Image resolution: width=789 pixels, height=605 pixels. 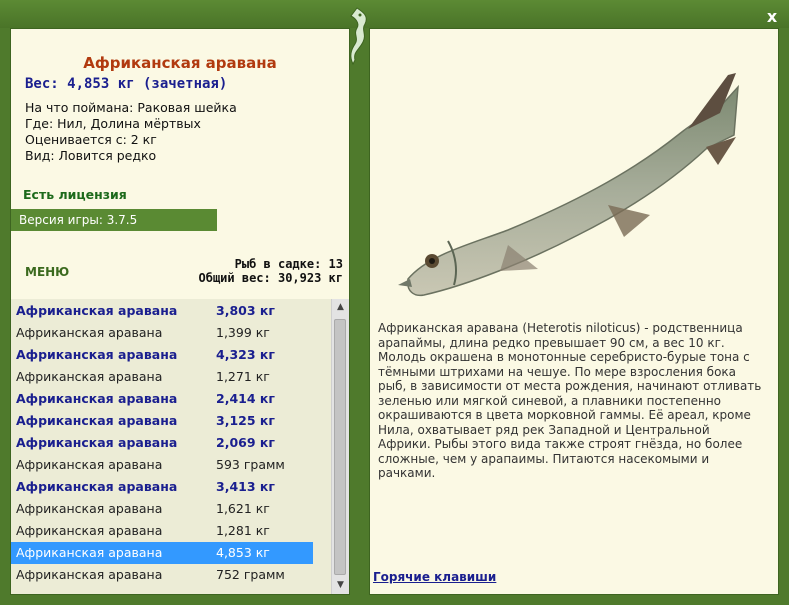 I want to click on rarity-info: Вид: Ловится редко, so click(x=91, y=155).